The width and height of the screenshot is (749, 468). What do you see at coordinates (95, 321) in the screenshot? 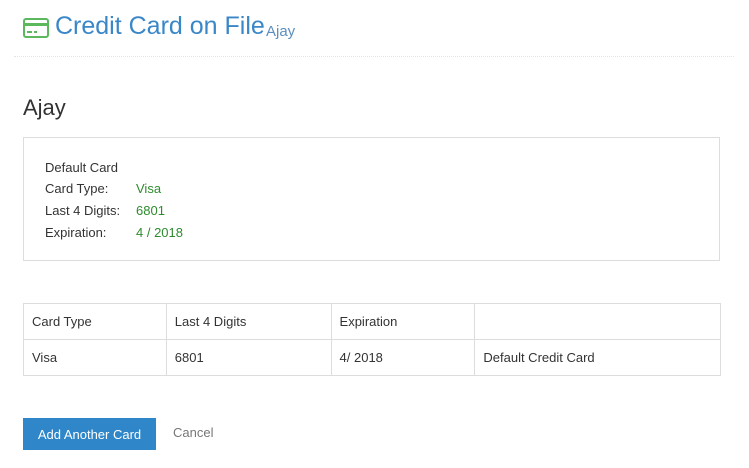
I see `column-header-card-type: Card Type` at bounding box center [95, 321].